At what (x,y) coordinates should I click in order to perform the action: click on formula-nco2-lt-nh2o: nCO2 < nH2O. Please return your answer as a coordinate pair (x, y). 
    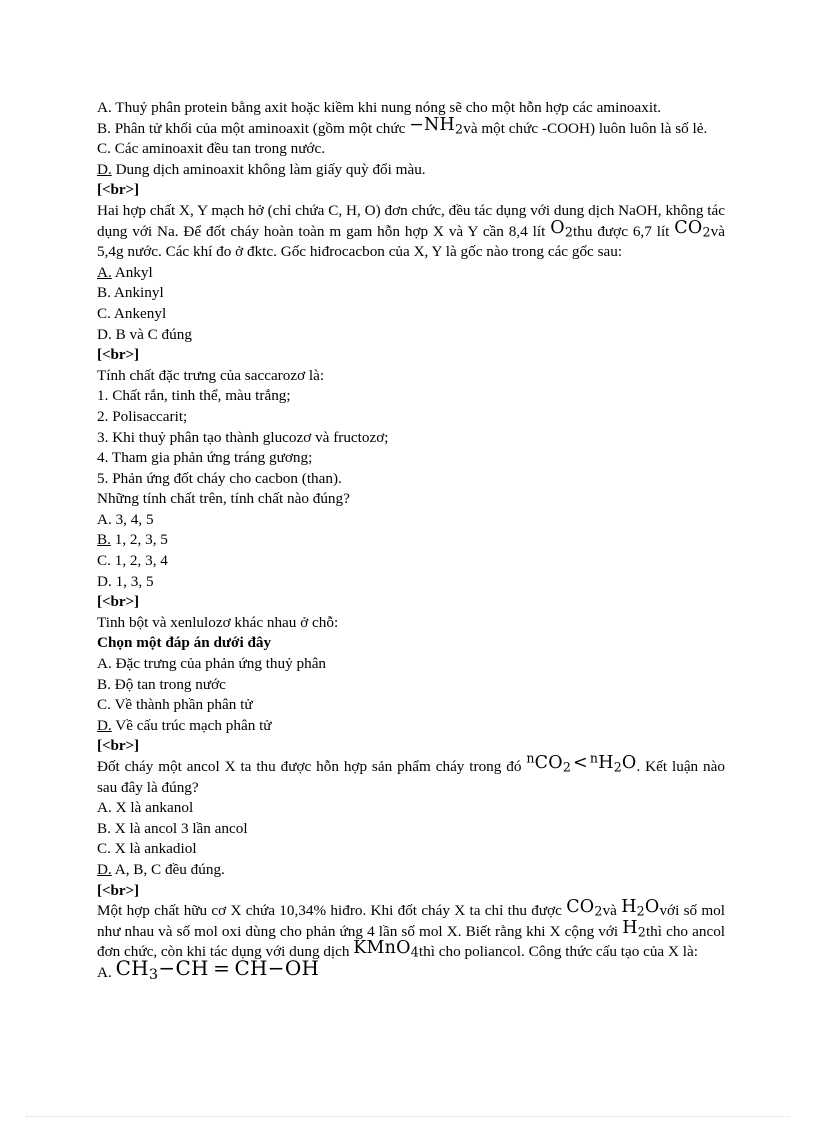
    Looking at the image, I should click on (581, 762).